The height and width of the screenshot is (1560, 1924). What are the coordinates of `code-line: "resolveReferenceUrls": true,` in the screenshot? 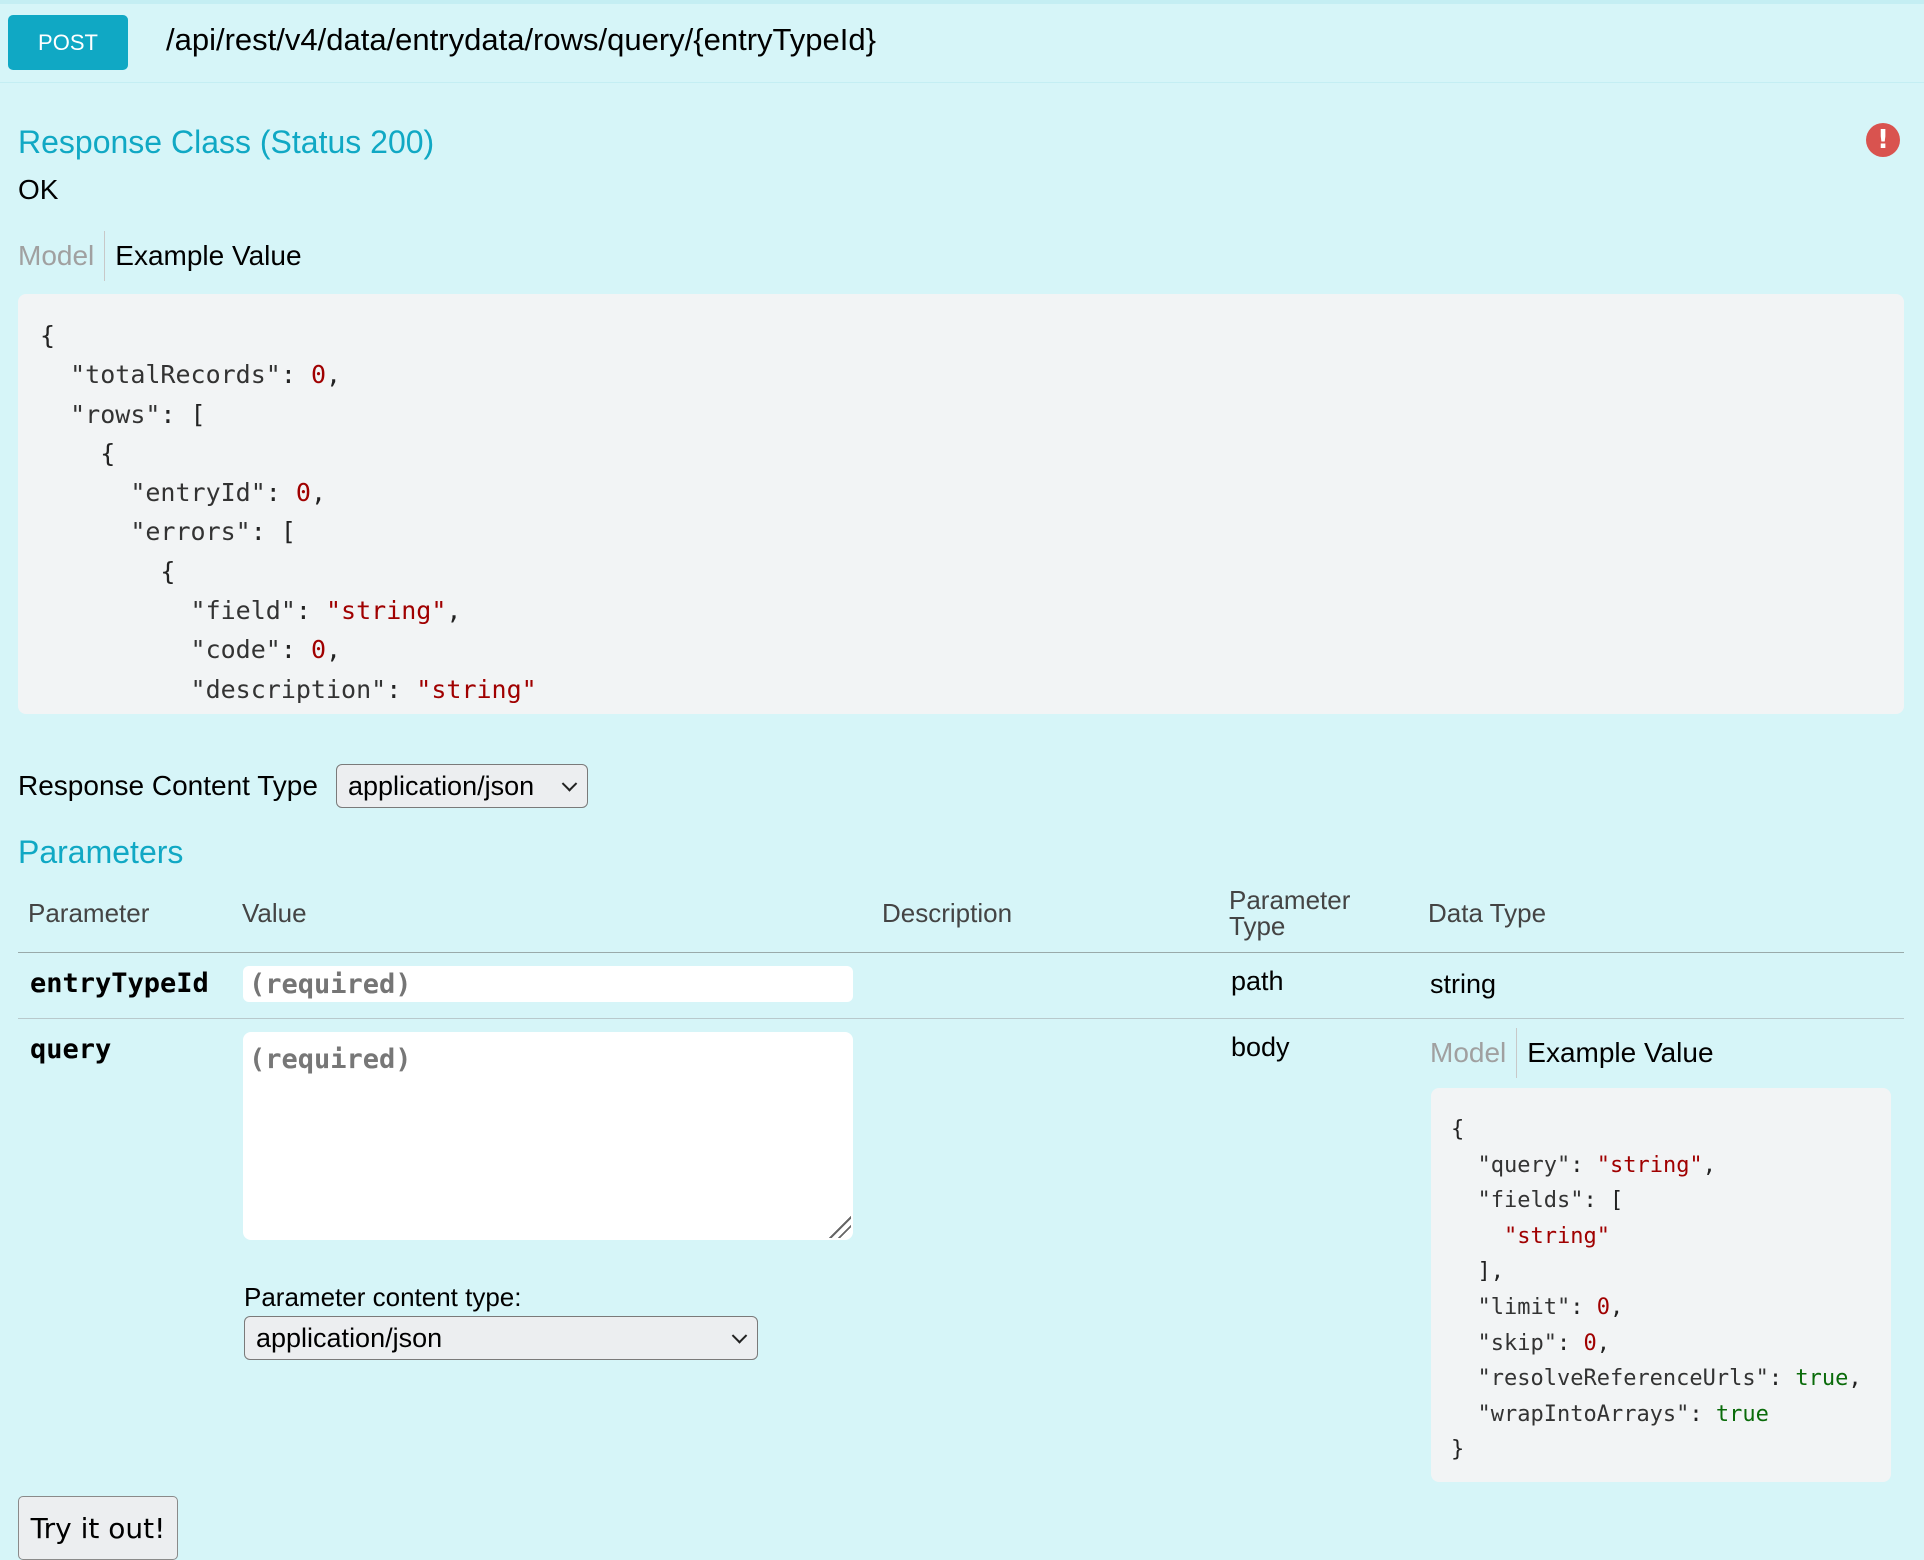 It's located at (1661, 1379).